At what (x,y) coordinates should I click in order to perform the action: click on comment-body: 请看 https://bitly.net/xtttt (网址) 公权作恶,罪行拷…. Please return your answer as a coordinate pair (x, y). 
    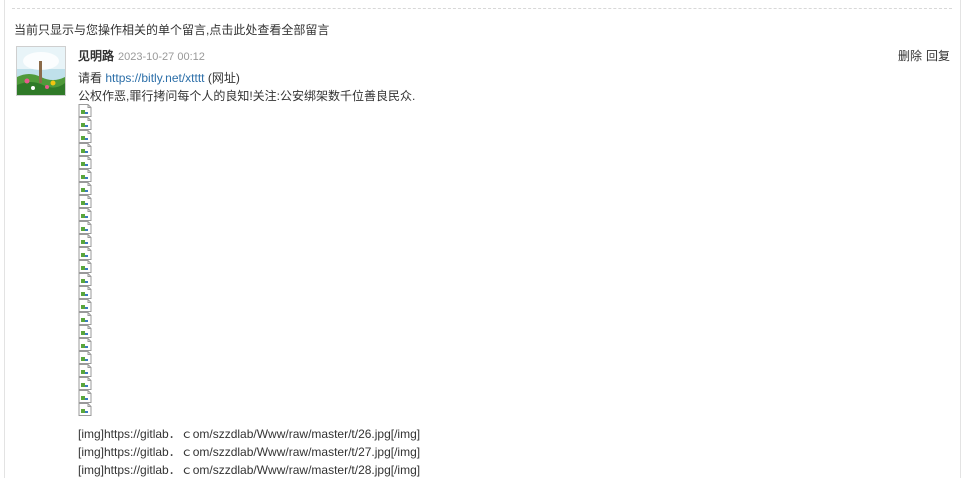
    Looking at the image, I should click on (246, 87).